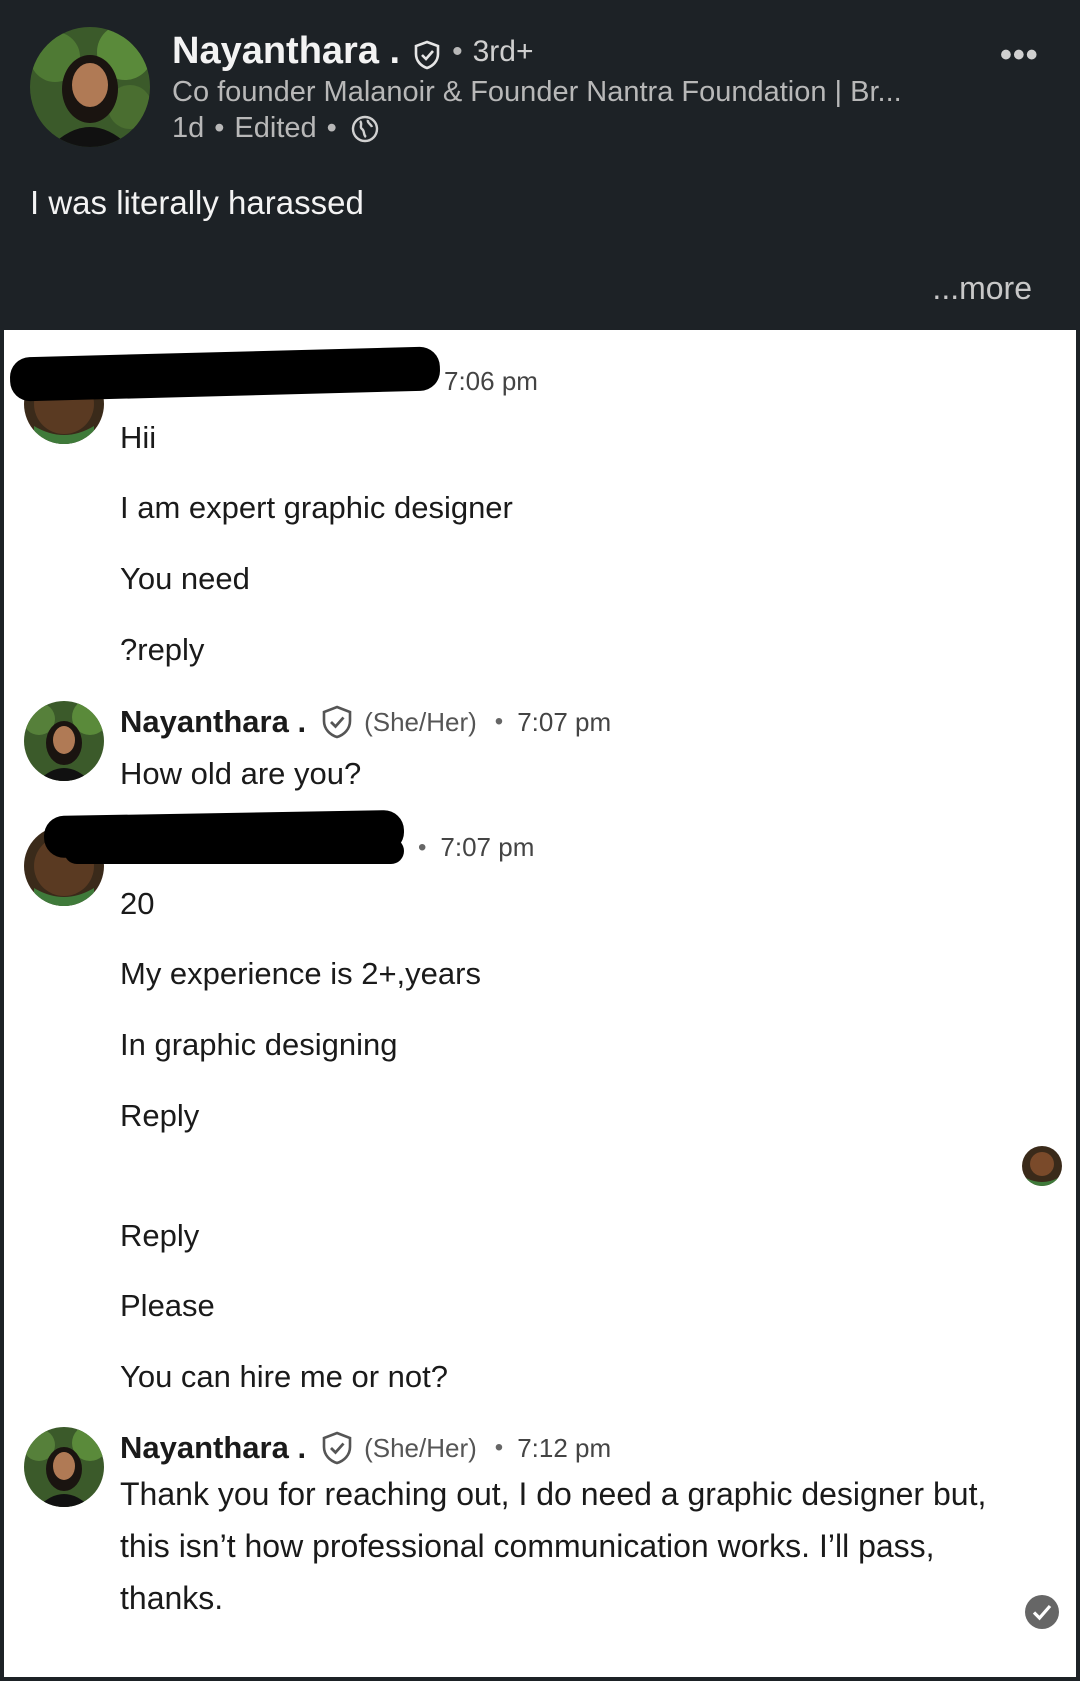 This screenshot has height=1681, width=1080. What do you see at coordinates (564, 1447) in the screenshot?
I see `message-time: 7:12 pm` at bounding box center [564, 1447].